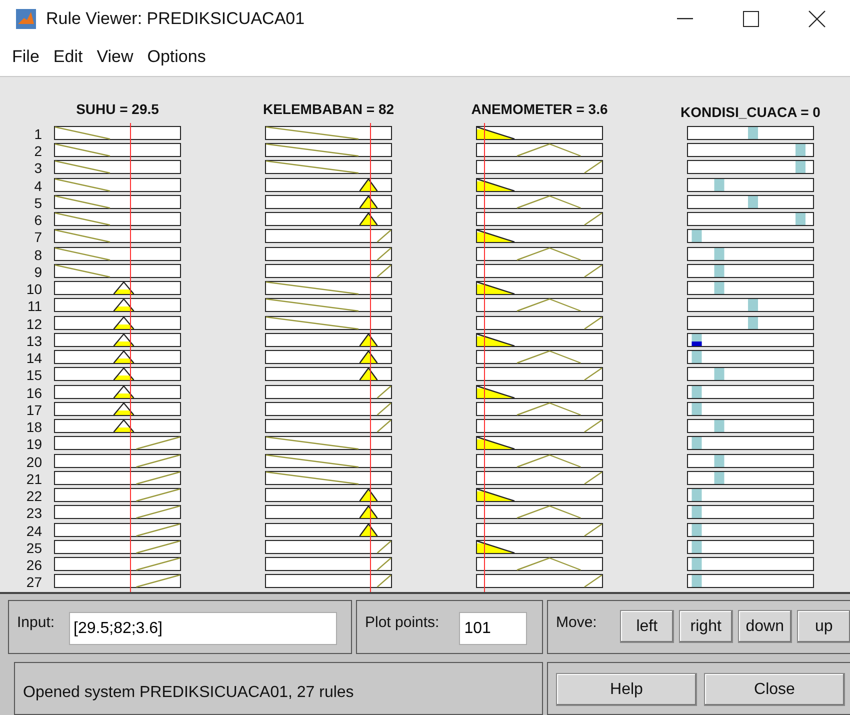 The height and width of the screenshot is (715, 850). I want to click on rule-number: 17, so click(33, 411).